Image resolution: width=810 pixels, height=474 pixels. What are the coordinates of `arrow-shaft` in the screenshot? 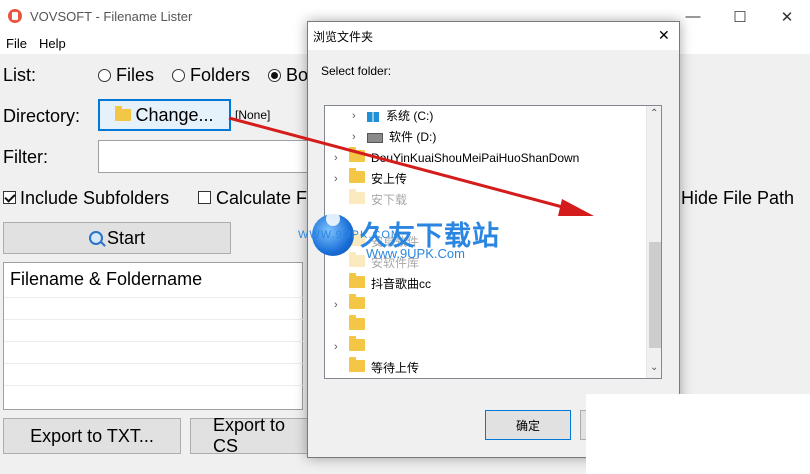 It's located at (399, 163).